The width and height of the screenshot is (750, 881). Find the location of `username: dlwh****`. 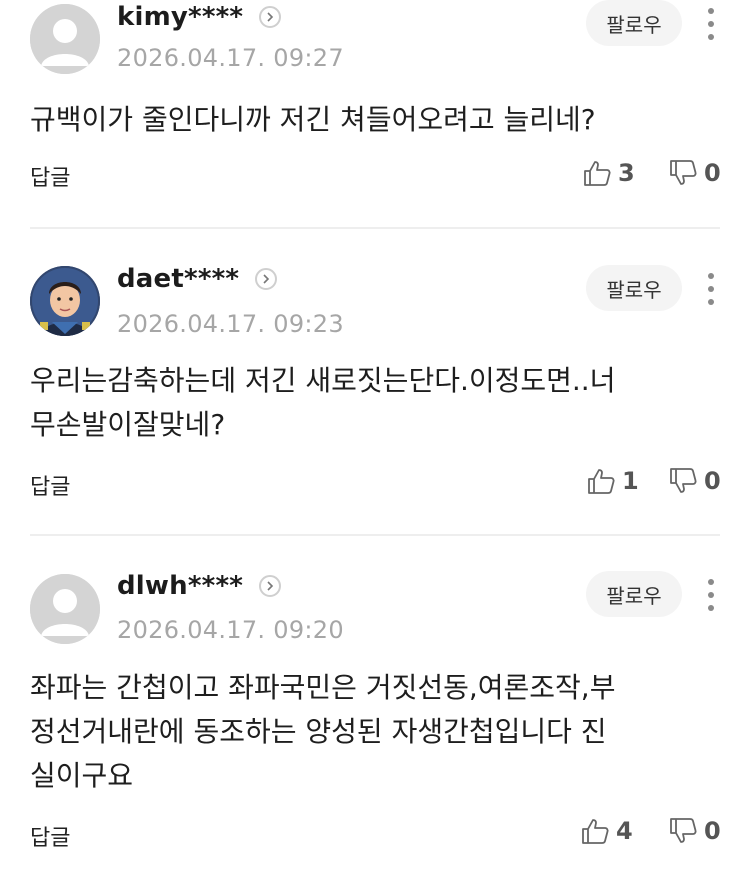

username: dlwh**** is located at coordinates (180, 586).